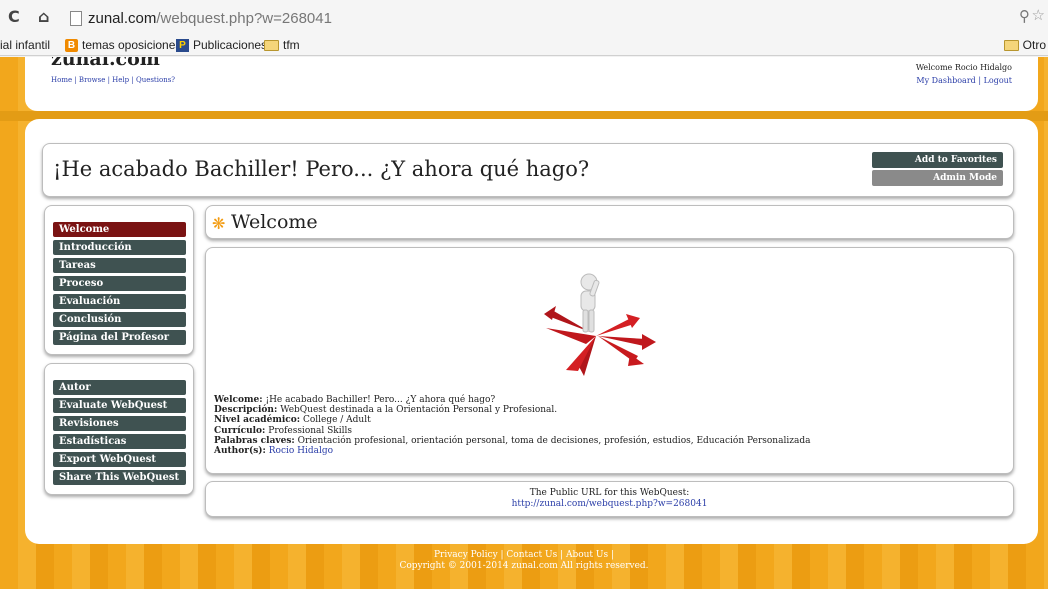  I want to click on sidebar-item-export: Export WebQuest, so click(119, 459).